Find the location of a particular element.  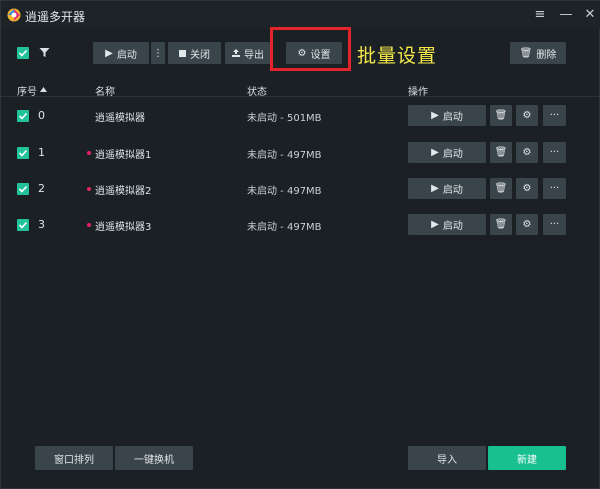

start-all-button: ▶ 启动 is located at coordinates (121, 53).